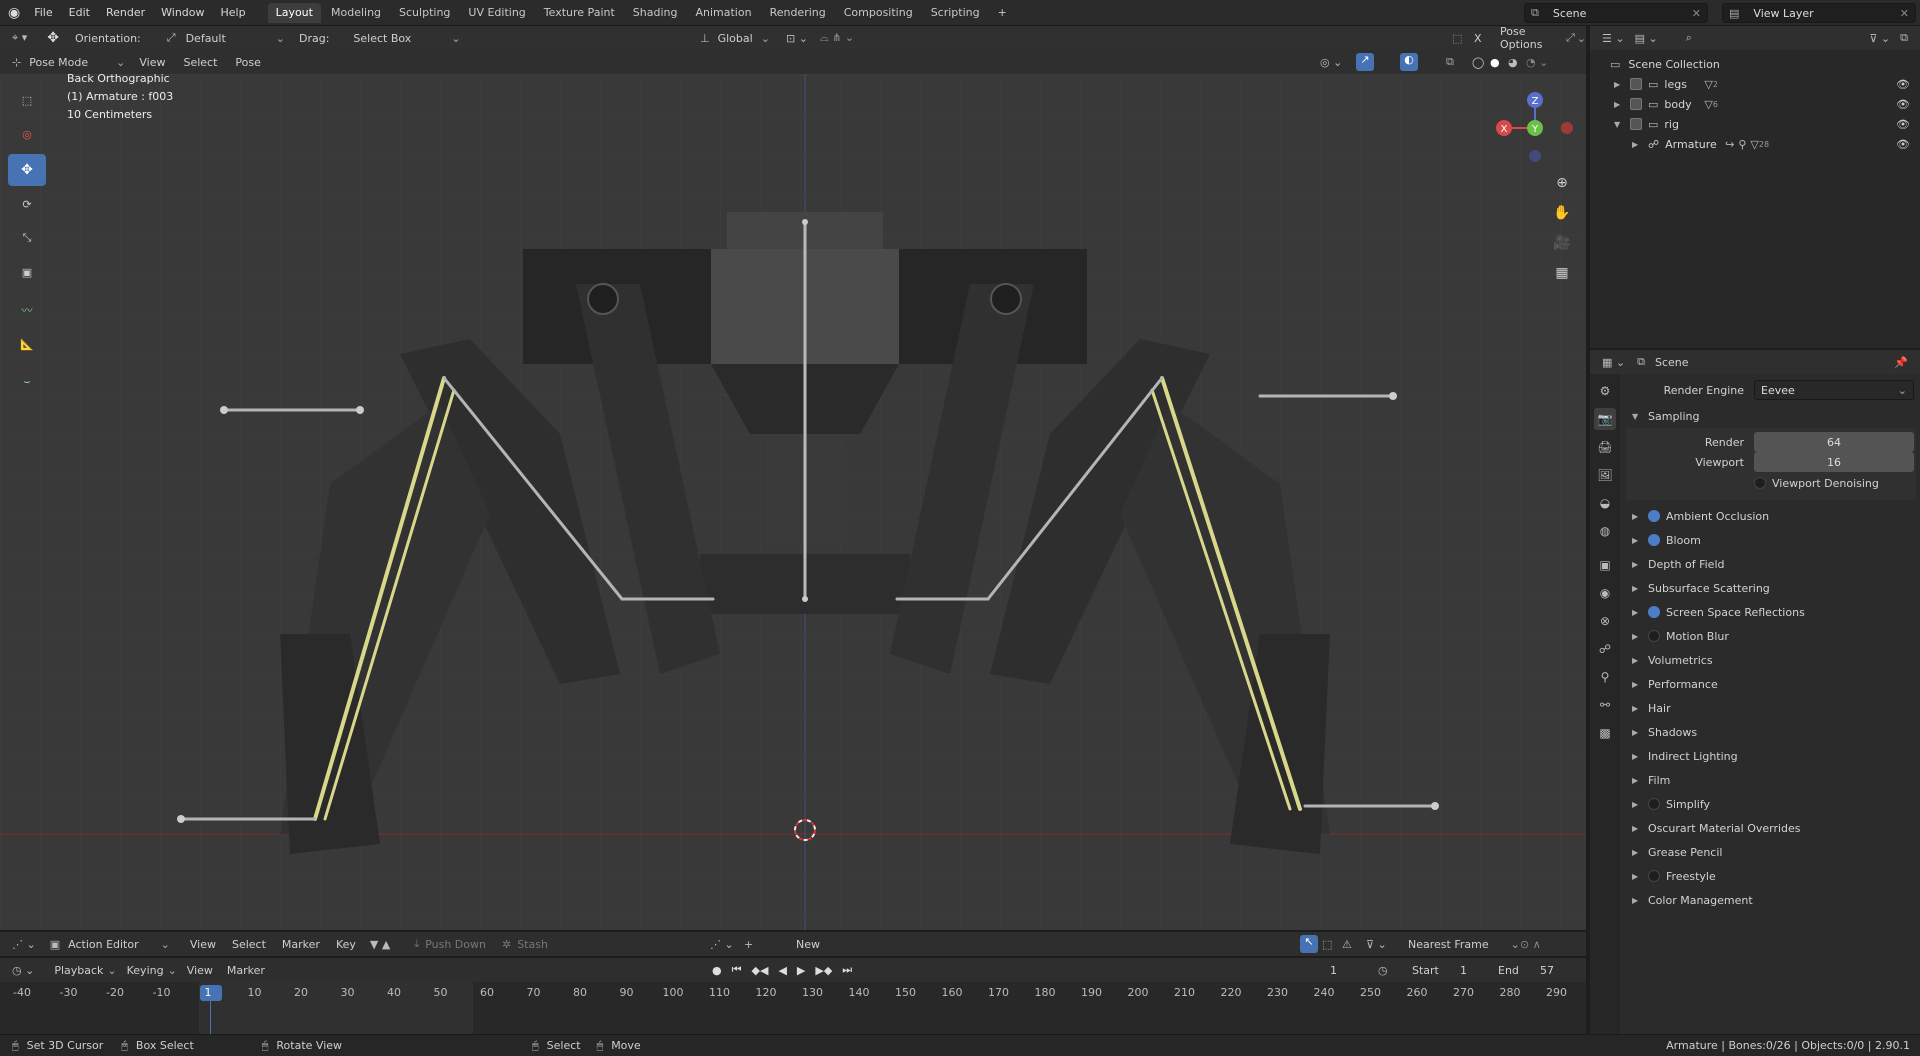 This screenshot has width=1920, height=1056. Describe the element at coordinates (801, 970) in the screenshot. I see `play-icon: ▶` at that location.